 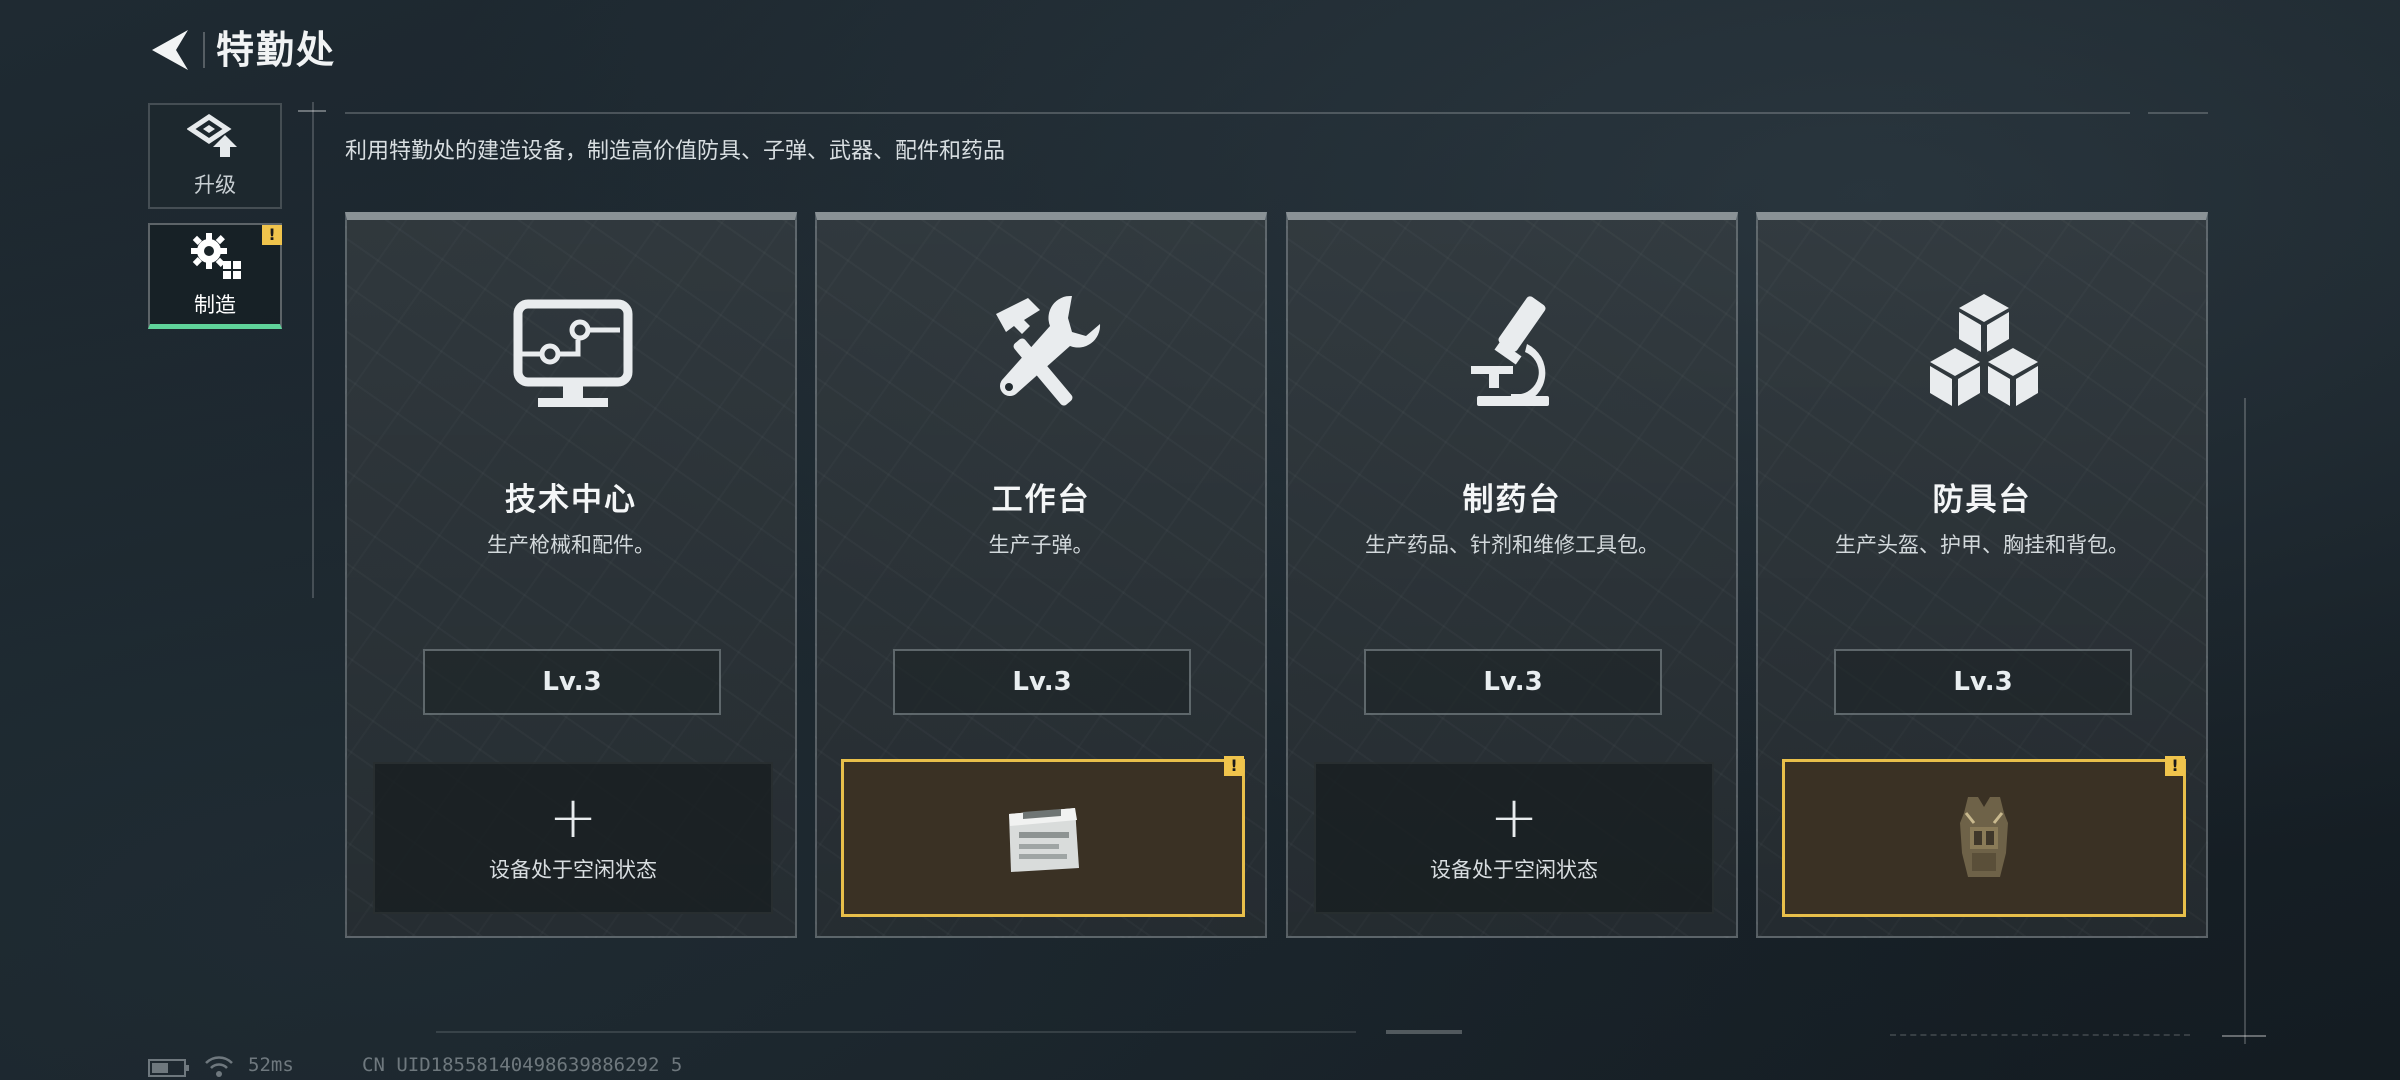 What do you see at coordinates (1510, 351) in the screenshot?
I see `microscope-icon` at bounding box center [1510, 351].